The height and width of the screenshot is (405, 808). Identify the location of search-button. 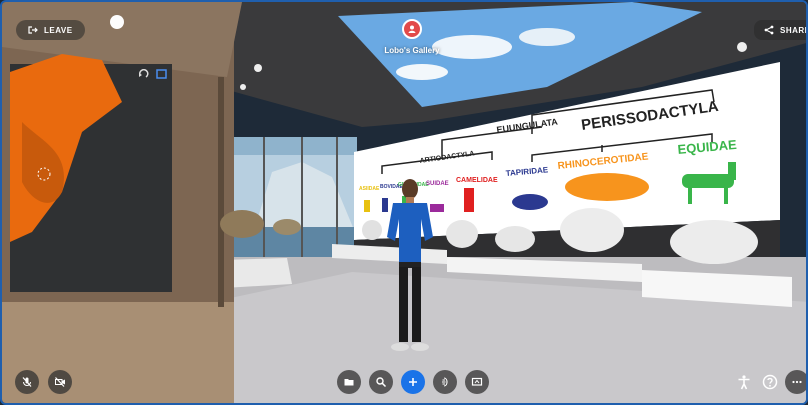
(381, 382).